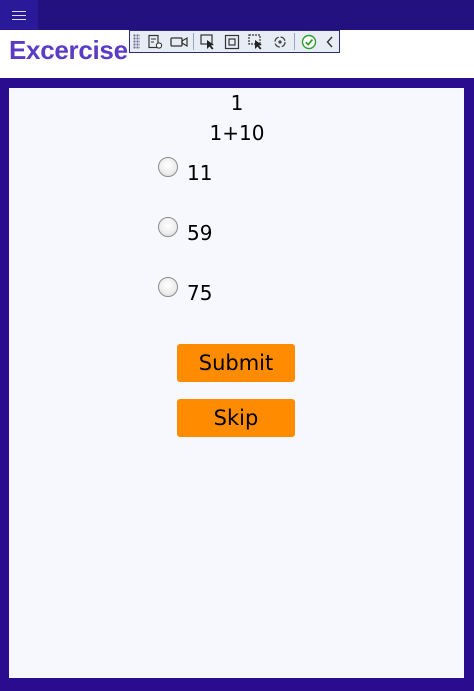 The image size is (474, 691). What do you see at coordinates (185, 172) in the screenshot?
I see `answer-option: 11` at bounding box center [185, 172].